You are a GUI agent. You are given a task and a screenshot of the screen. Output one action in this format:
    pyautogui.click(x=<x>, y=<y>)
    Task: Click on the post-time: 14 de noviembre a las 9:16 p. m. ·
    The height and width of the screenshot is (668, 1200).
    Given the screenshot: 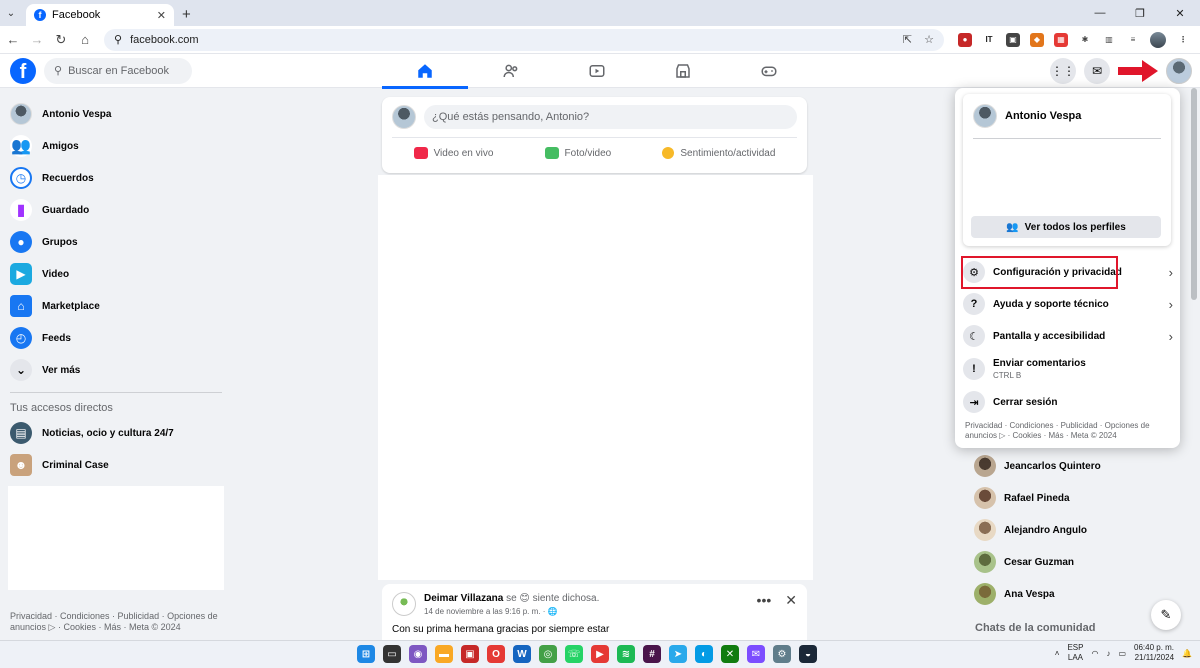 What is the action you would take?
    pyautogui.click(x=486, y=611)
    